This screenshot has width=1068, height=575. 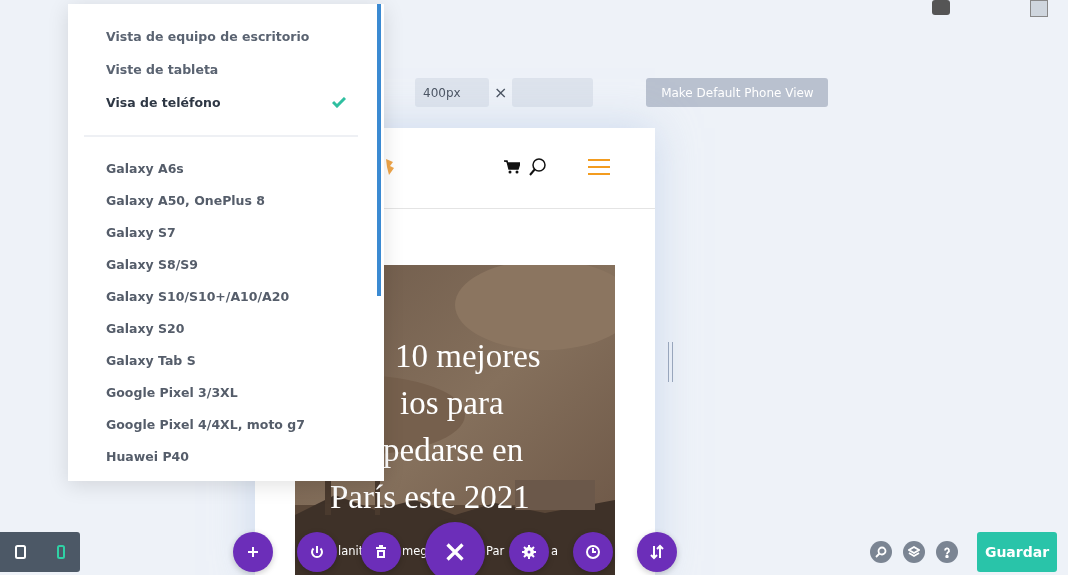 What do you see at coordinates (501, 92) in the screenshot?
I see `times-sign: ×` at bounding box center [501, 92].